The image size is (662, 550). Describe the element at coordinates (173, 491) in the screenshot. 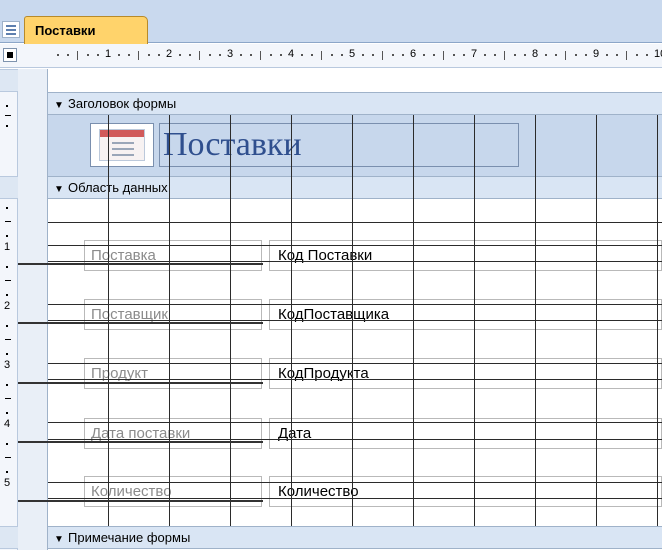

I see `label-kolichestvo: Количество` at that location.